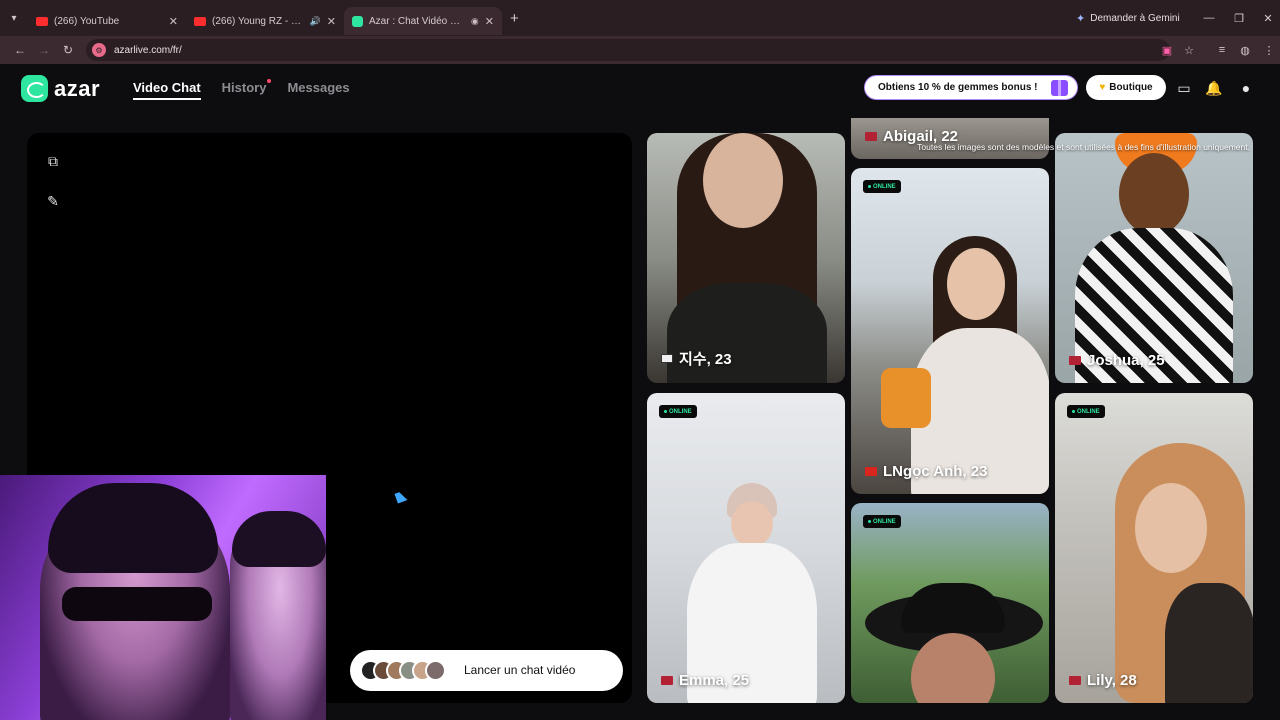  What do you see at coordinates (53, 201) in the screenshot?
I see `magic-wand-filter-icon: ✎` at bounding box center [53, 201].